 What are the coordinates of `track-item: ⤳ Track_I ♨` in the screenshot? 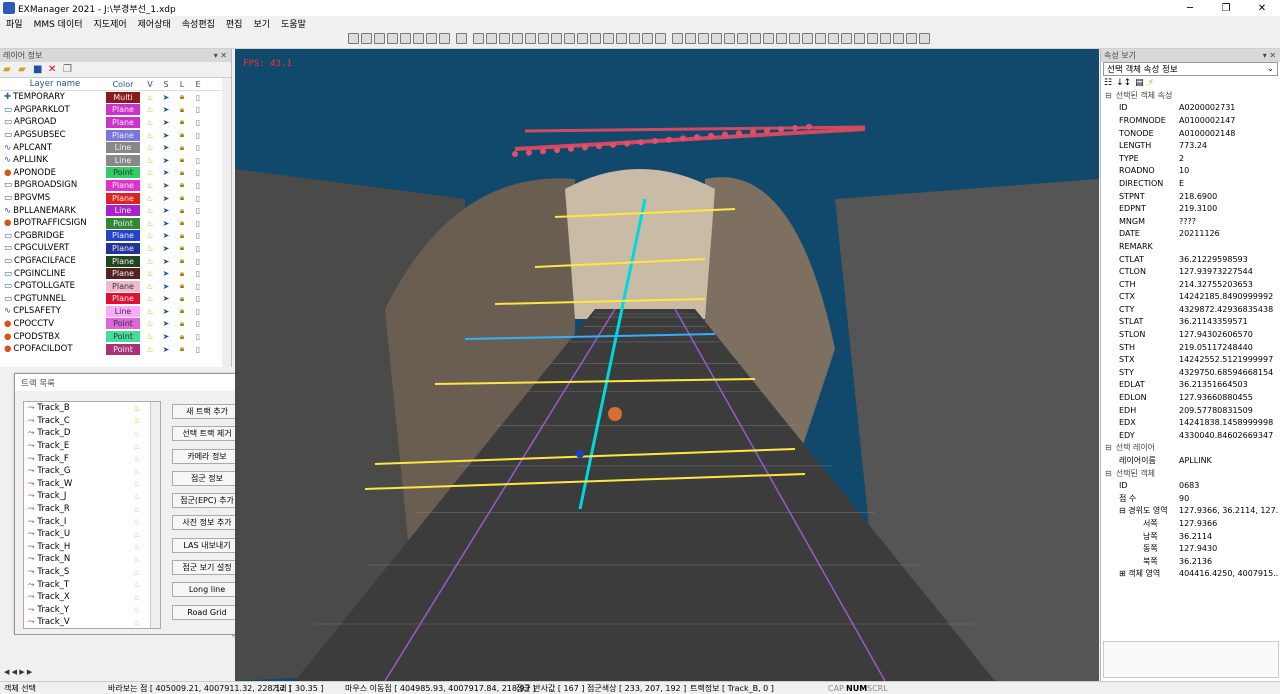 It's located at (92, 521).